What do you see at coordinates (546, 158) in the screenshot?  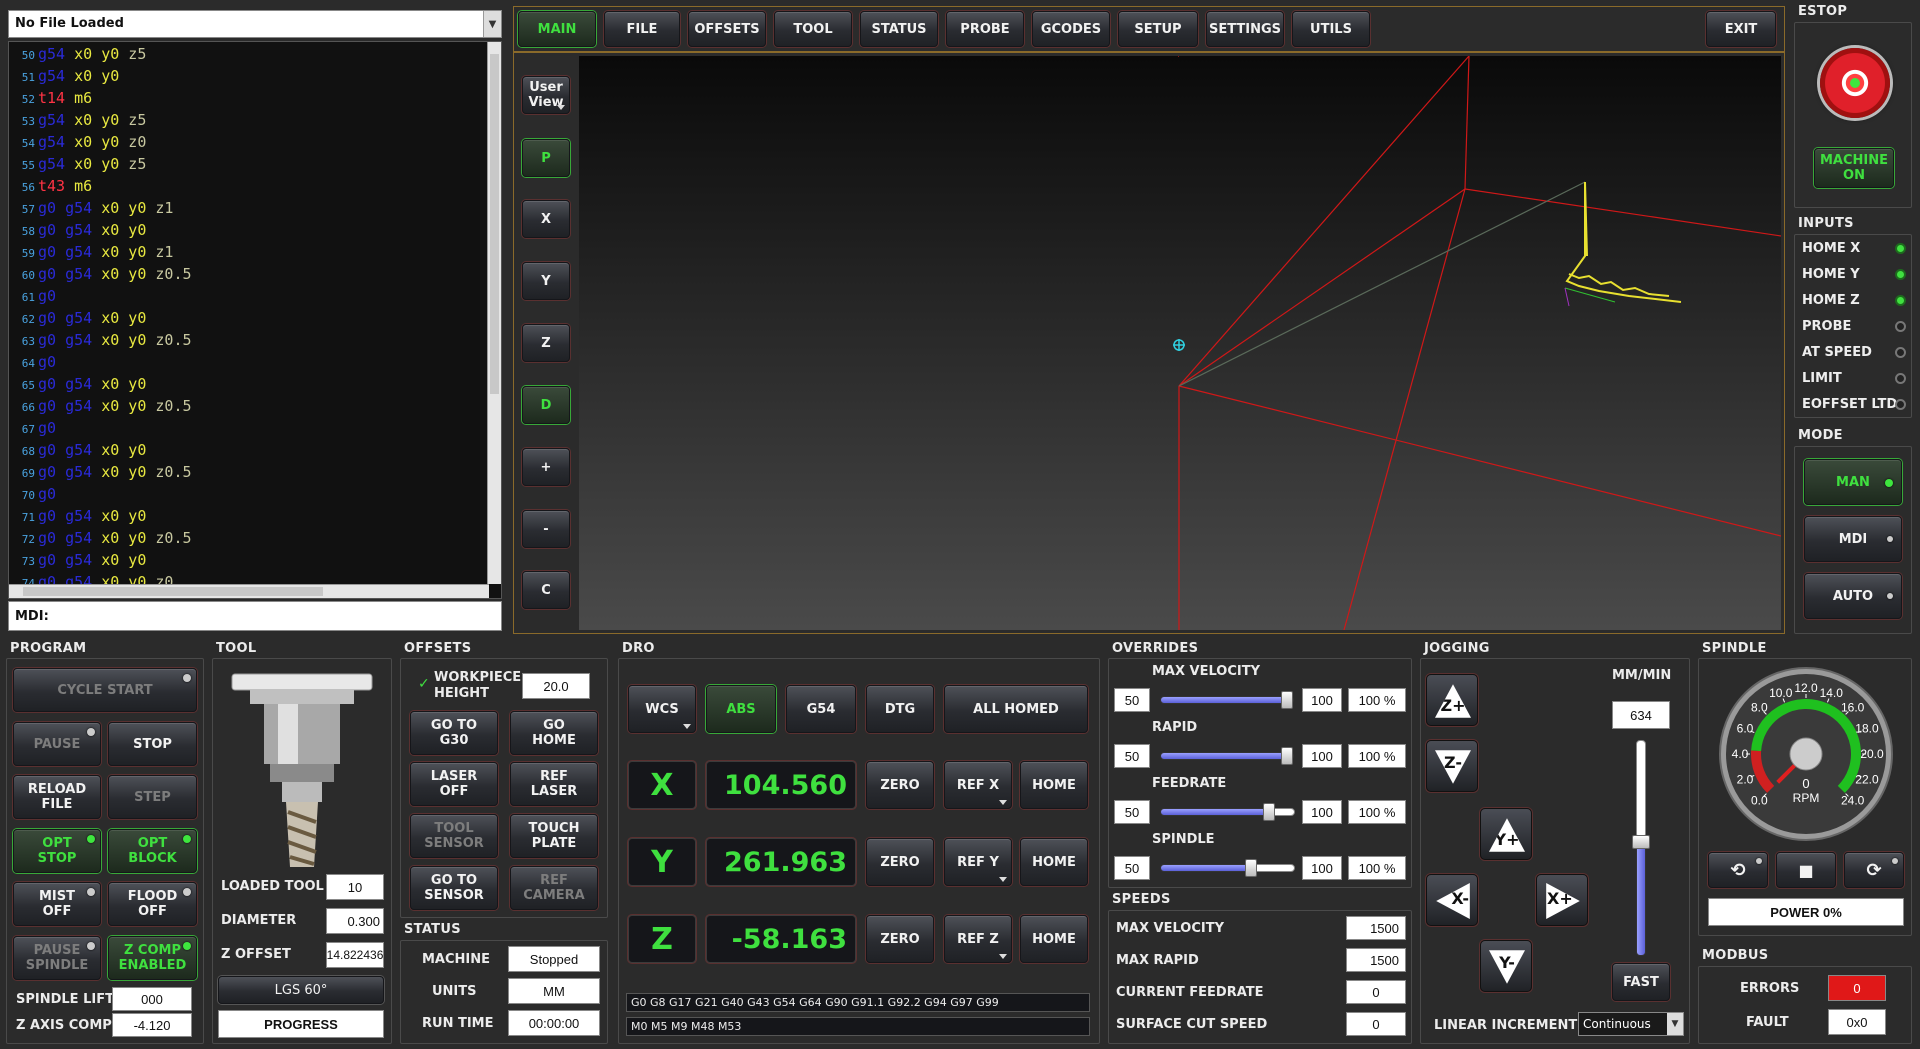 I see `view-p-button: P` at bounding box center [546, 158].